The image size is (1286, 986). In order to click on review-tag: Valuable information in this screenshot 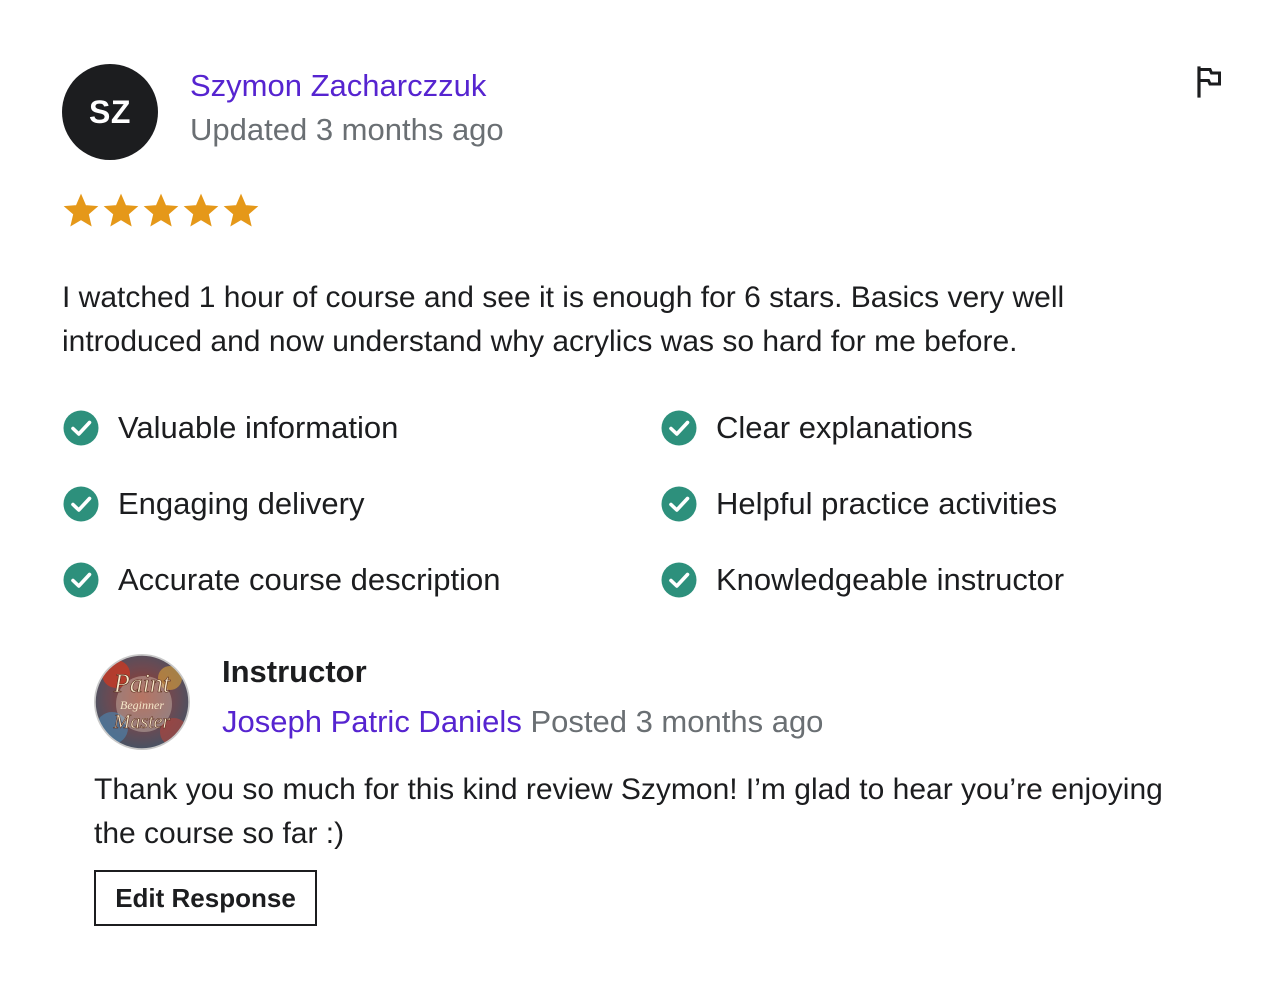, I will do `click(361, 428)`.